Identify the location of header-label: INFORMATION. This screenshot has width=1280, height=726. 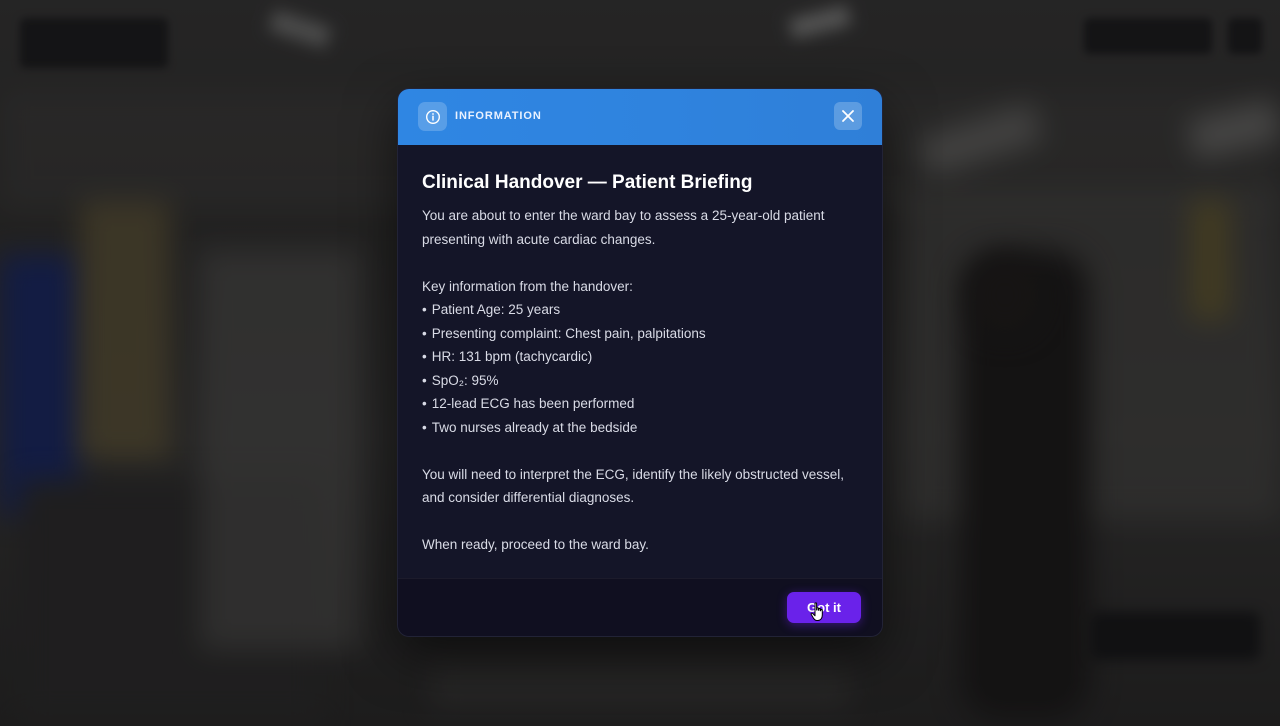
(498, 116).